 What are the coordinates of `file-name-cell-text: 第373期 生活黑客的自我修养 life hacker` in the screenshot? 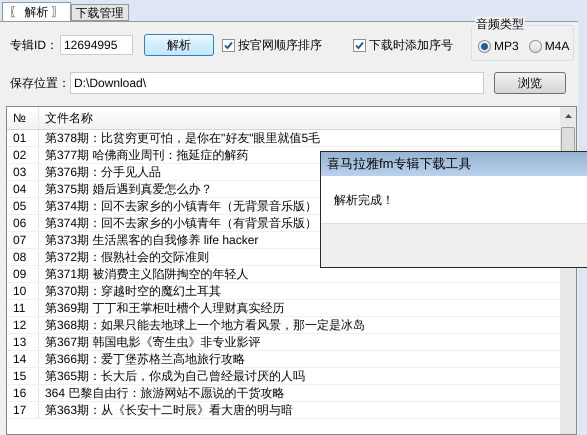 It's located at (151, 240).